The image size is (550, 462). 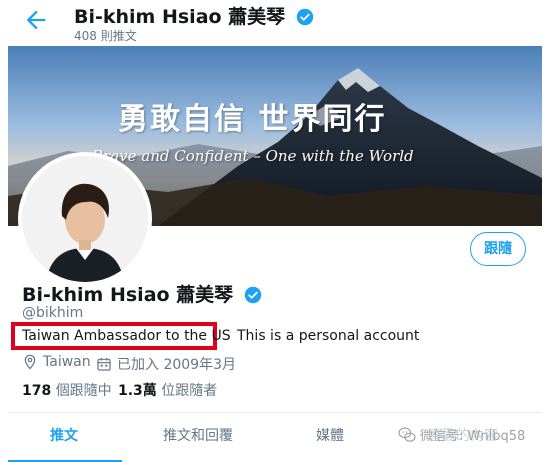 I want to click on header-name: Bi-khim Hsiao 蕭美琴, so click(x=180, y=17).